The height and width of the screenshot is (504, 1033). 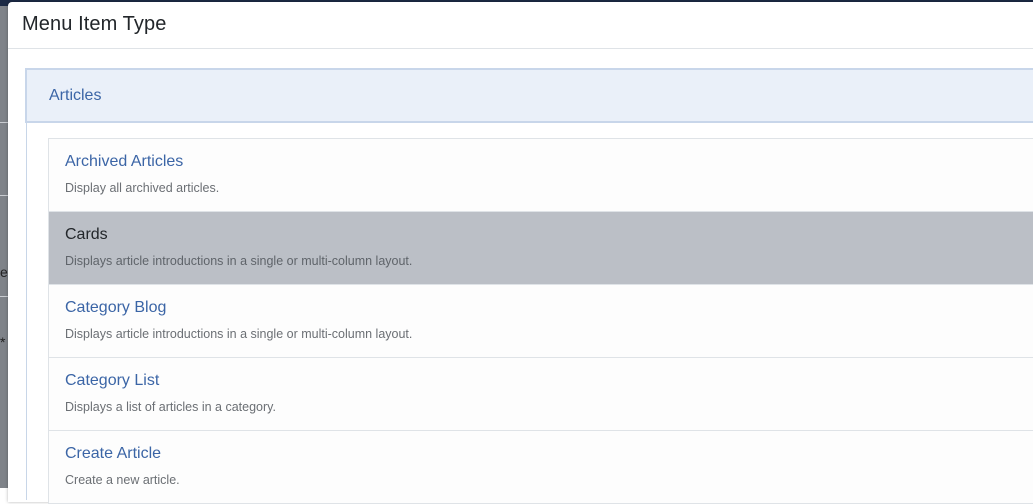 What do you see at coordinates (124, 162) in the screenshot?
I see `item-title: Archived Articles` at bounding box center [124, 162].